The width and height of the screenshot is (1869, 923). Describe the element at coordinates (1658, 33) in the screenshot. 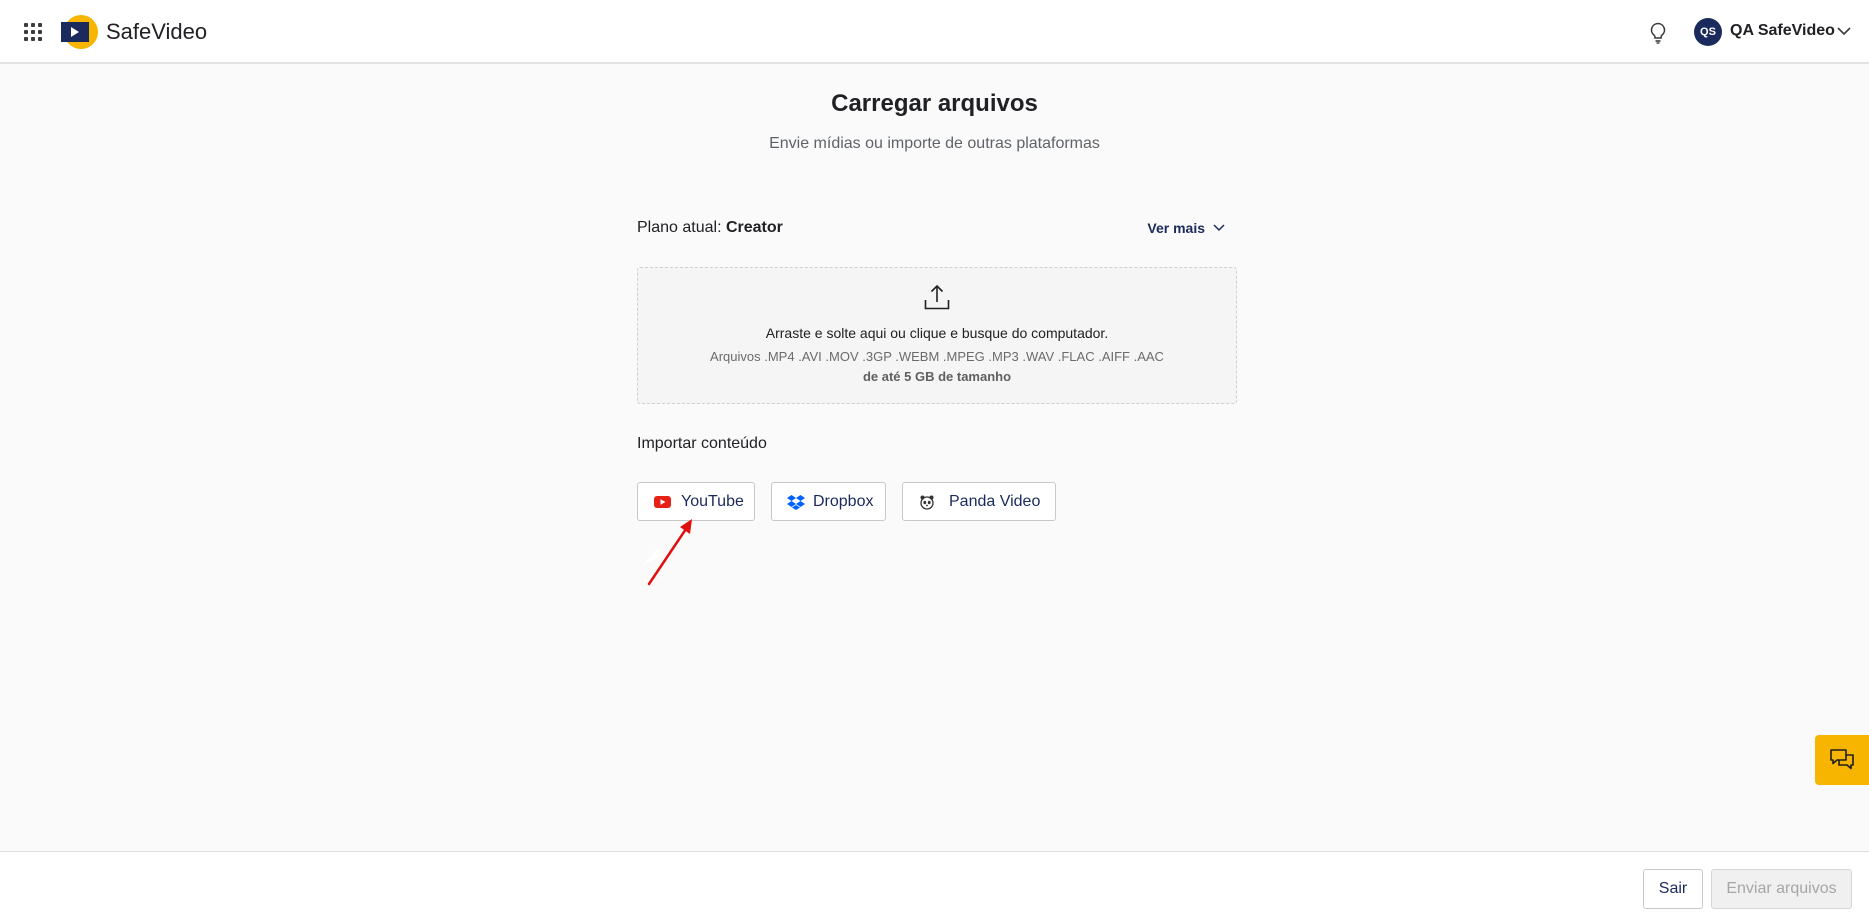

I see `lightbulb-icon` at that location.